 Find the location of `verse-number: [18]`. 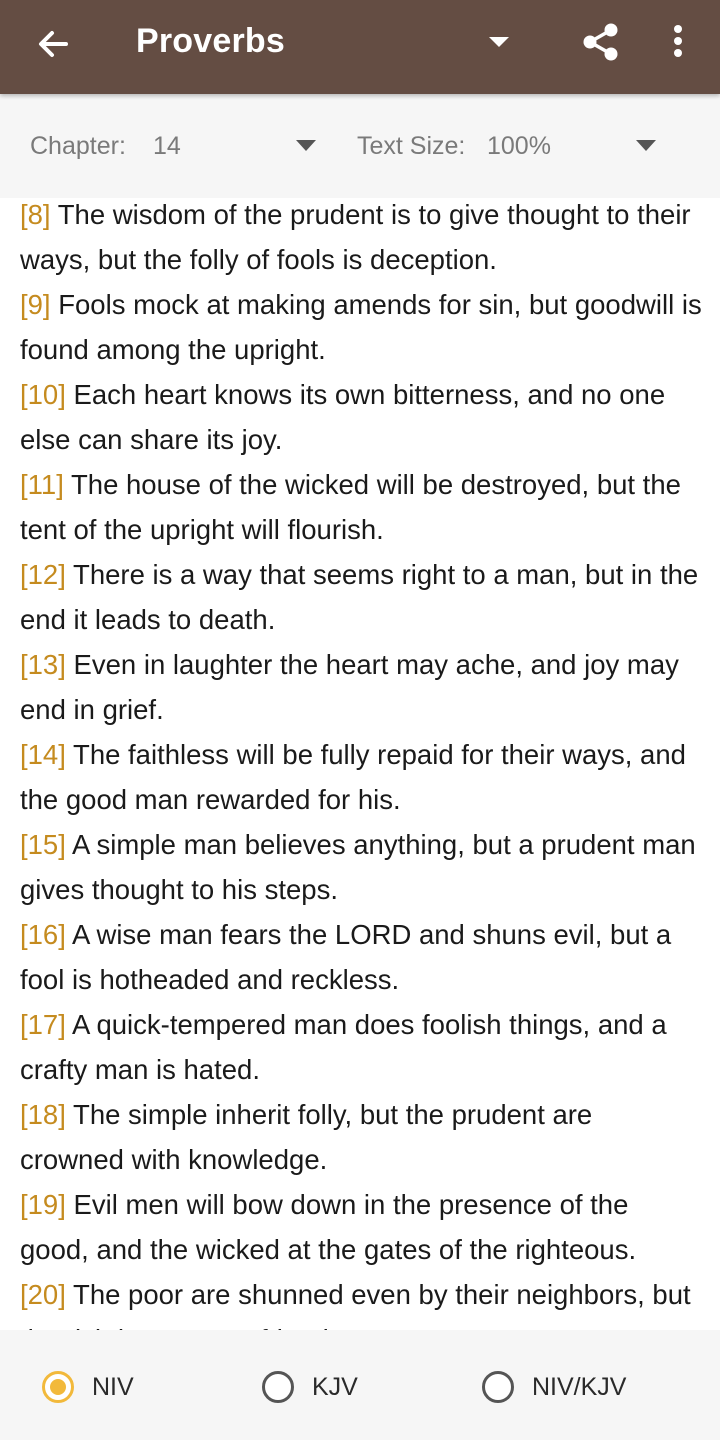

verse-number: [18] is located at coordinates (43, 1114).